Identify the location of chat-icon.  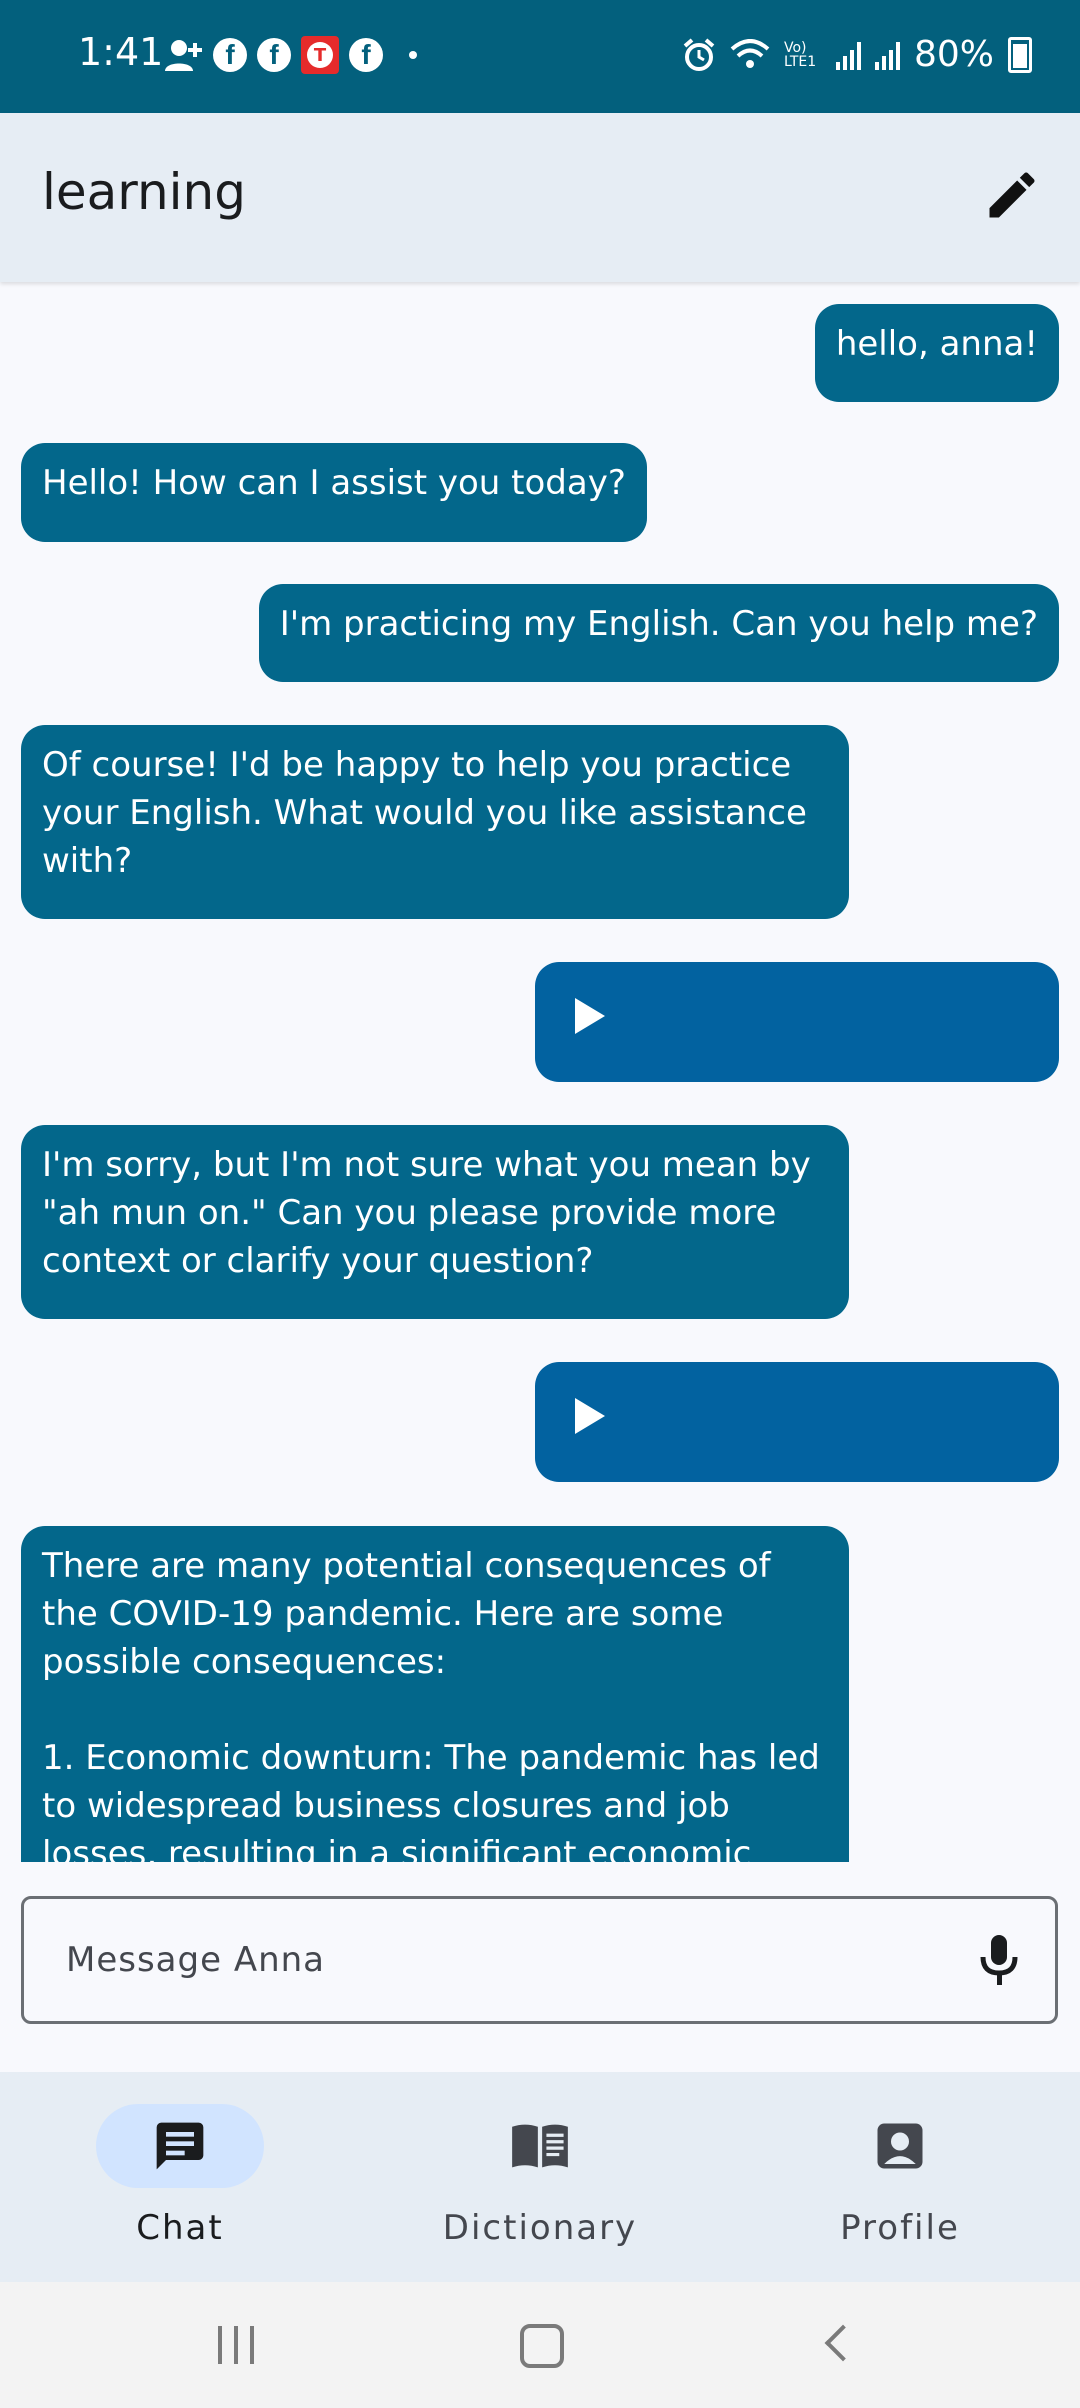
(180, 2146).